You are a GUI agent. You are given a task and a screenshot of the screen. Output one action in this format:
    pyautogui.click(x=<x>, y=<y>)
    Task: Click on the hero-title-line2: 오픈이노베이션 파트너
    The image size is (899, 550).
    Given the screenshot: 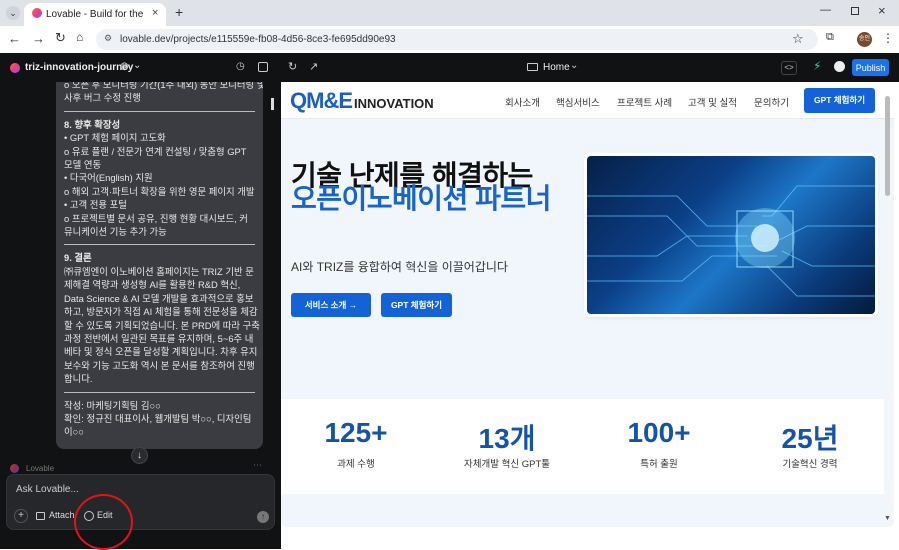 What is the action you would take?
    pyautogui.click(x=421, y=198)
    